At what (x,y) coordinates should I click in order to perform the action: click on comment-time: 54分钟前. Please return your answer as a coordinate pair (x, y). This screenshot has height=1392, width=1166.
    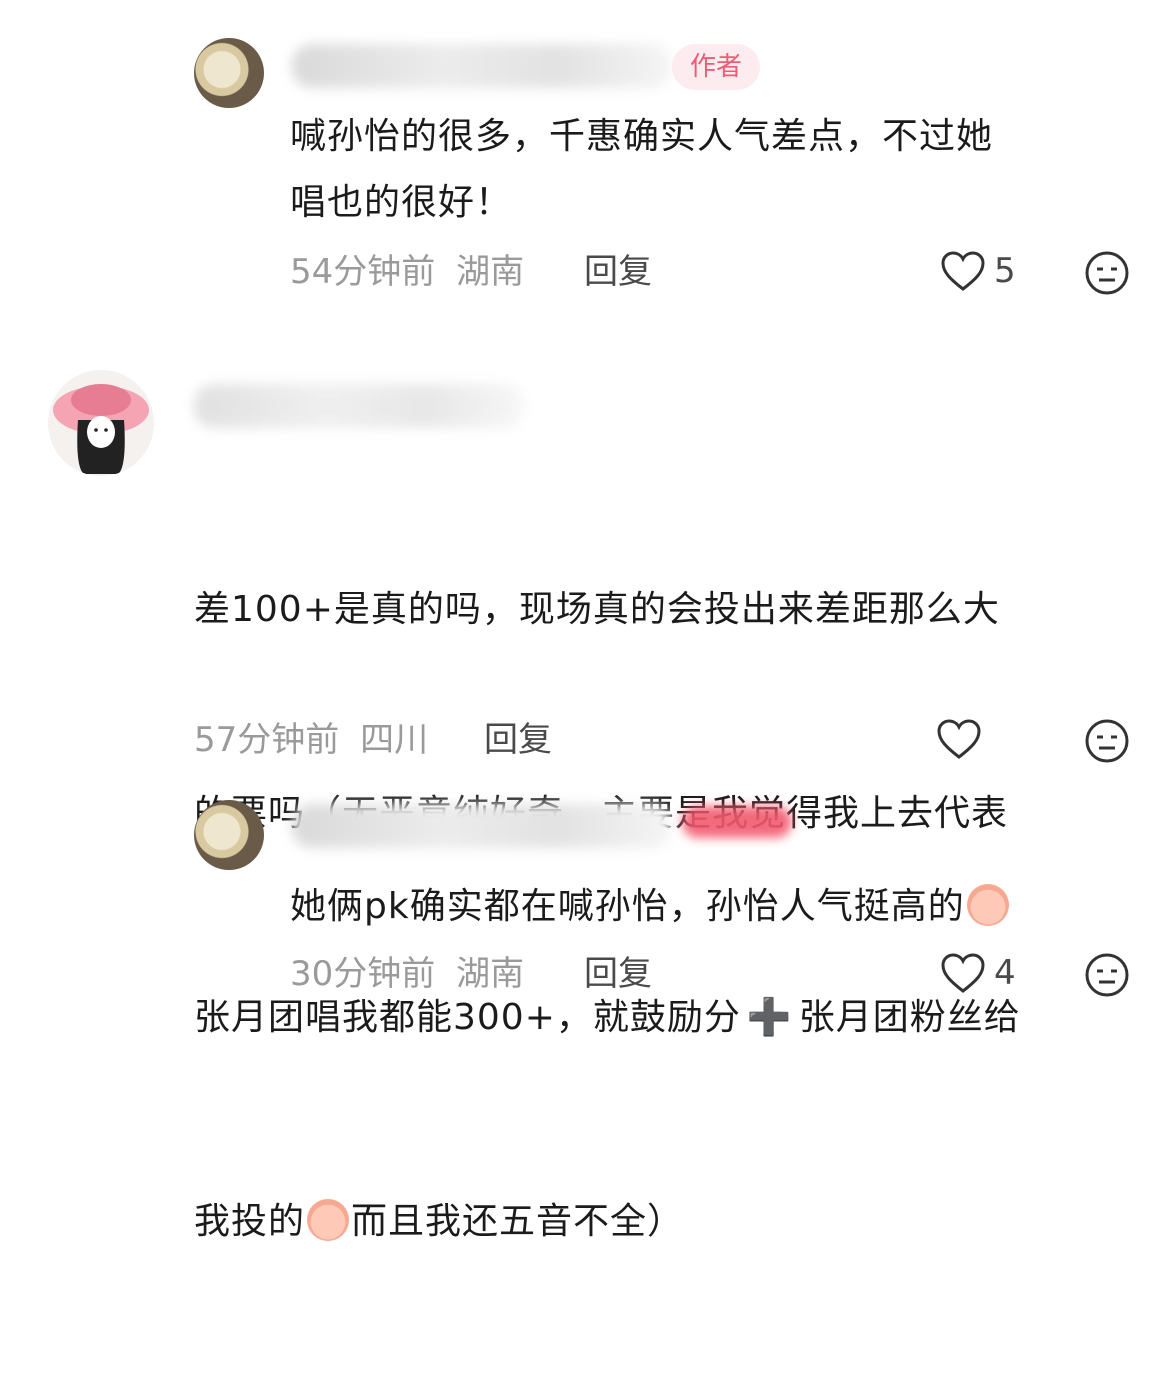
    Looking at the image, I should click on (363, 272).